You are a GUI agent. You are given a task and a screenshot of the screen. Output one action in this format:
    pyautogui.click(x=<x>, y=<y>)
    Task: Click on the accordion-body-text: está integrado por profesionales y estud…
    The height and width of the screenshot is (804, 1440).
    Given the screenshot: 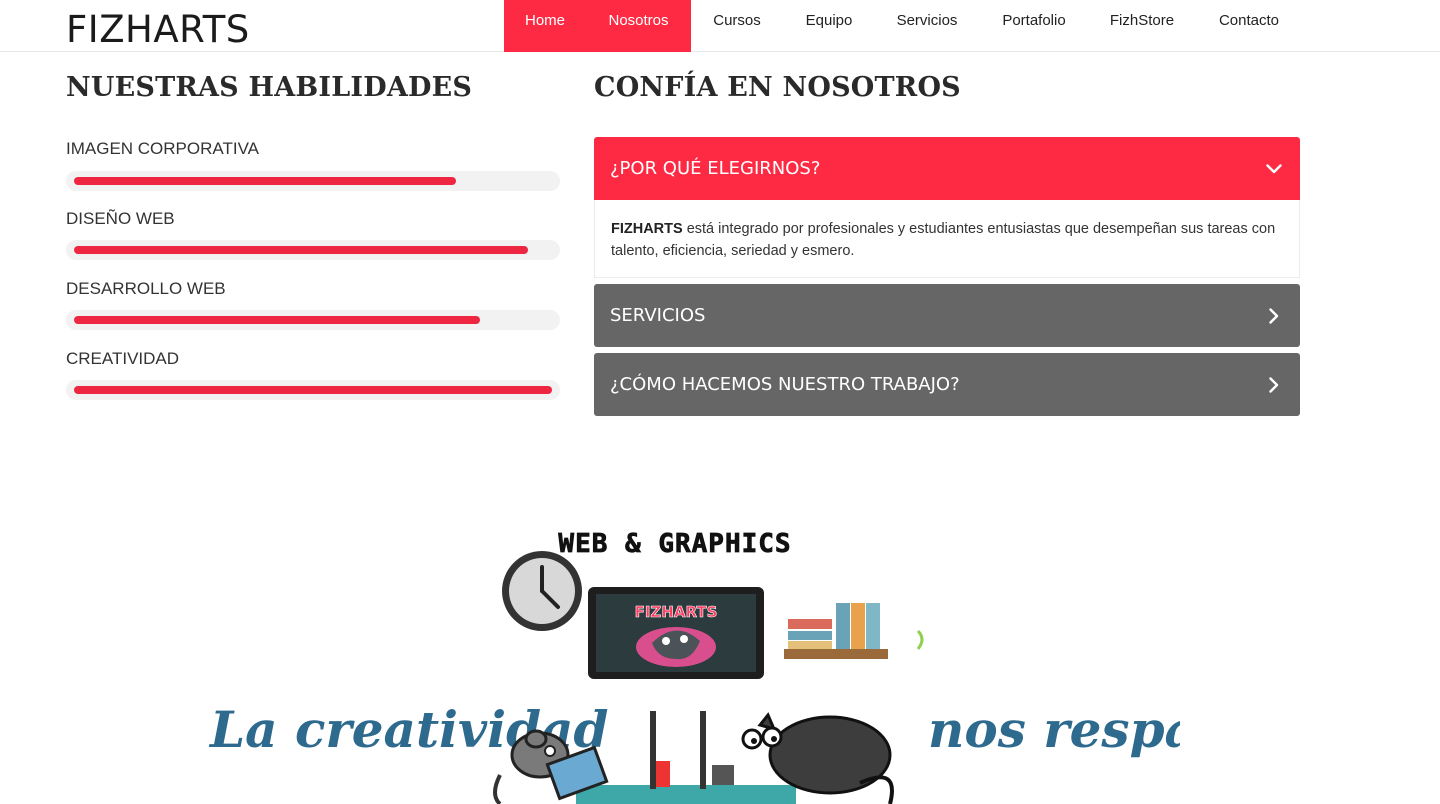 What is the action you would take?
    pyautogui.click(x=943, y=240)
    